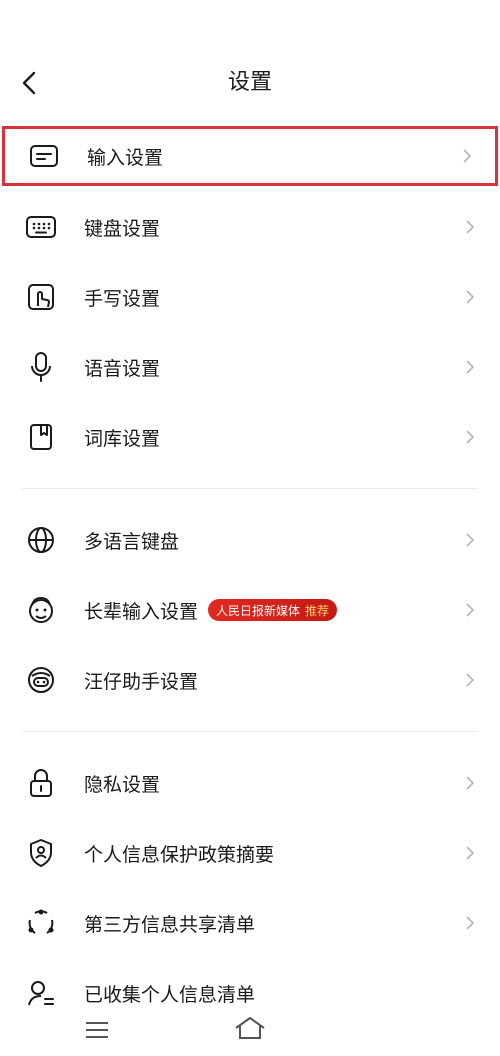 The image size is (500, 1056). I want to click on settings-item-label: 手写设置, so click(122, 298).